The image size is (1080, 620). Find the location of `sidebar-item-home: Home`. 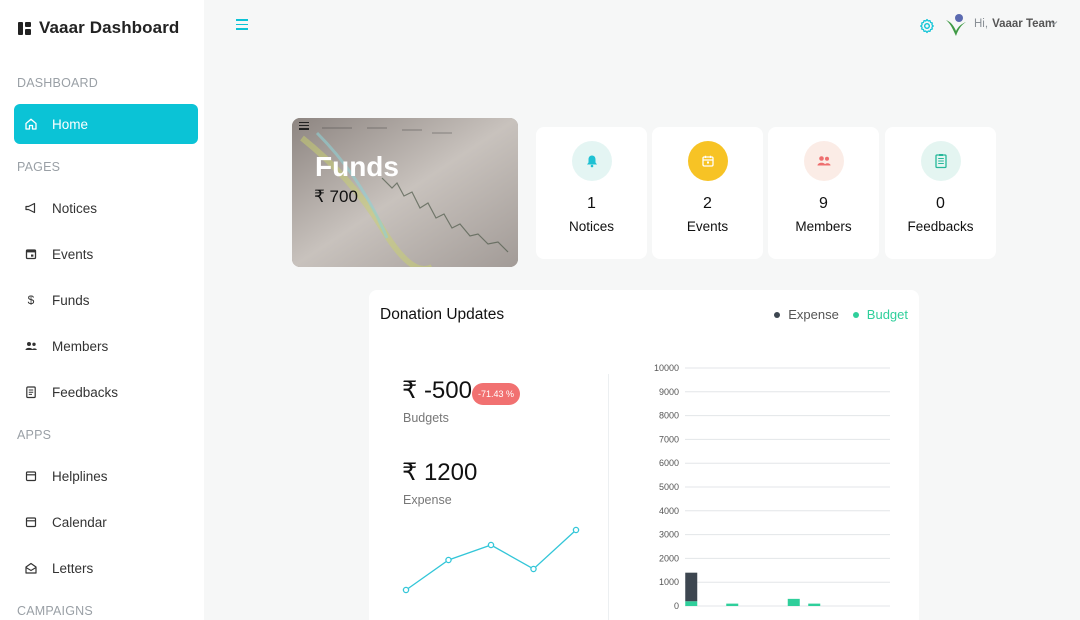

sidebar-item-home: Home is located at coordinates (106, 124).